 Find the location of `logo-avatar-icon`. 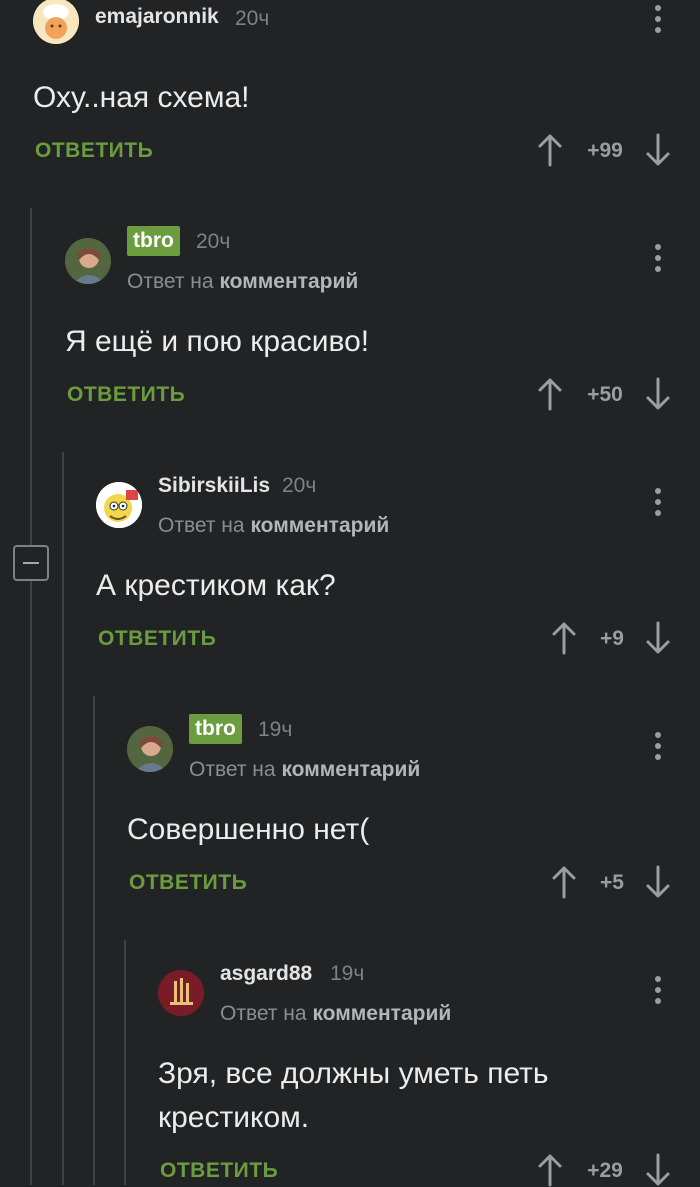

logo-avatar-icon is located at coordinates (181, 993).